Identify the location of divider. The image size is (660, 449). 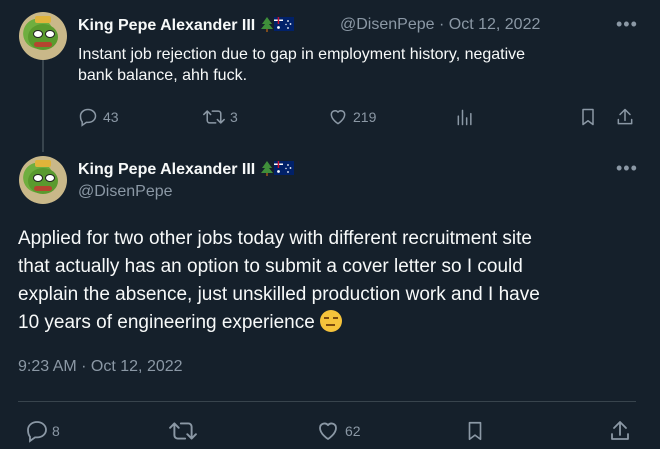
(327, 401).